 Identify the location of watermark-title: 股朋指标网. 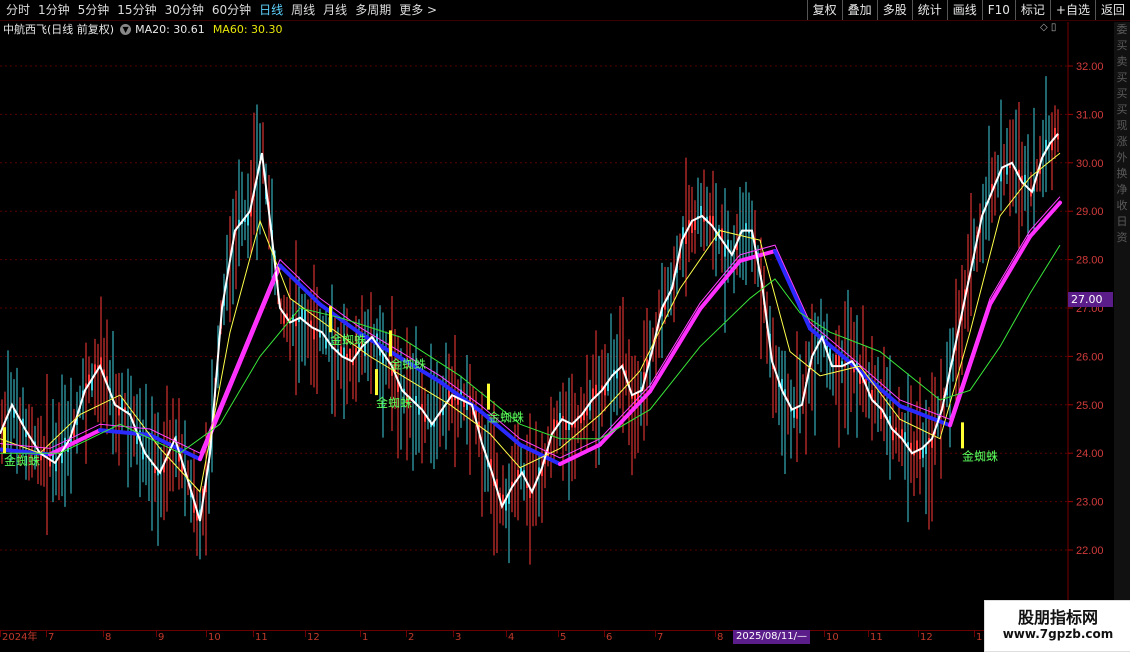
(1057, 617).